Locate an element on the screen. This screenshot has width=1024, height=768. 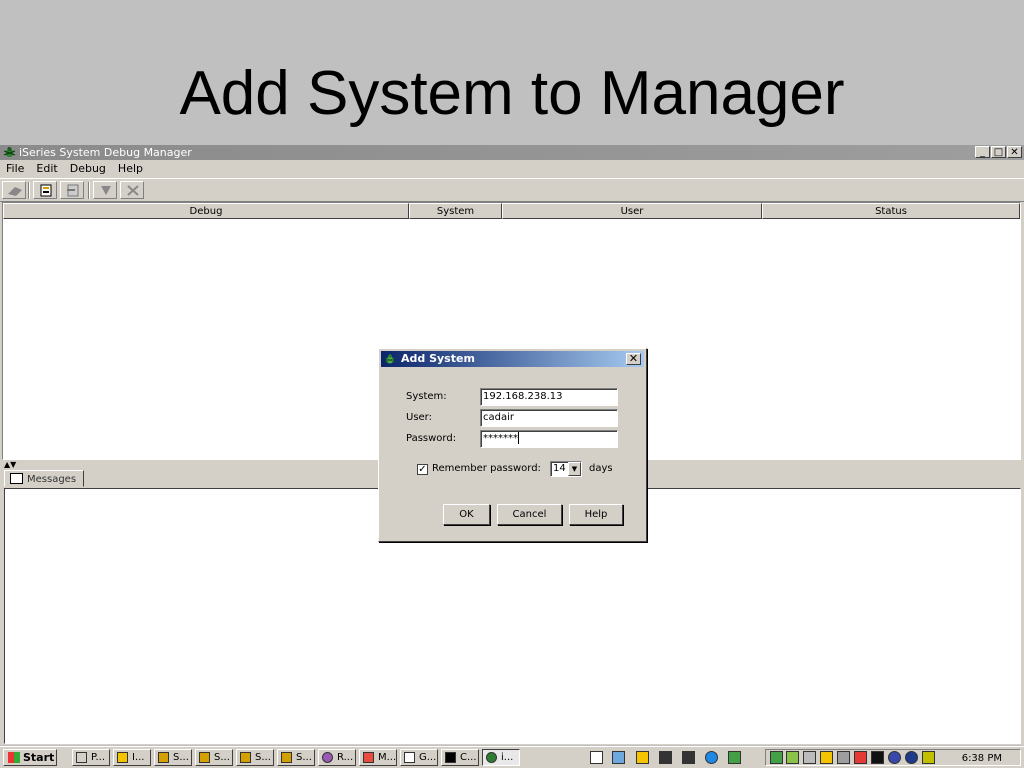
days-select: 14 ▼ is located at coordinates (566, 469).